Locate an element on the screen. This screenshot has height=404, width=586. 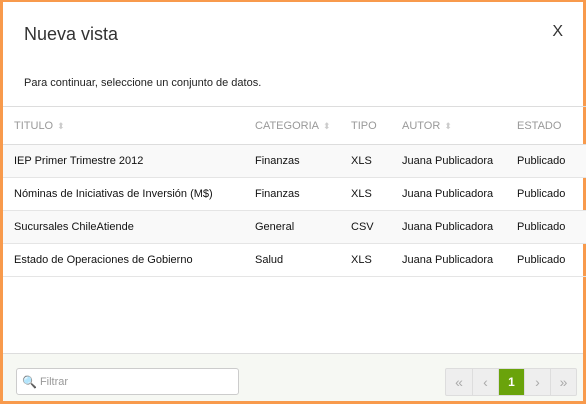
cell-tipo: CSV is located at coordinates (376, 227).